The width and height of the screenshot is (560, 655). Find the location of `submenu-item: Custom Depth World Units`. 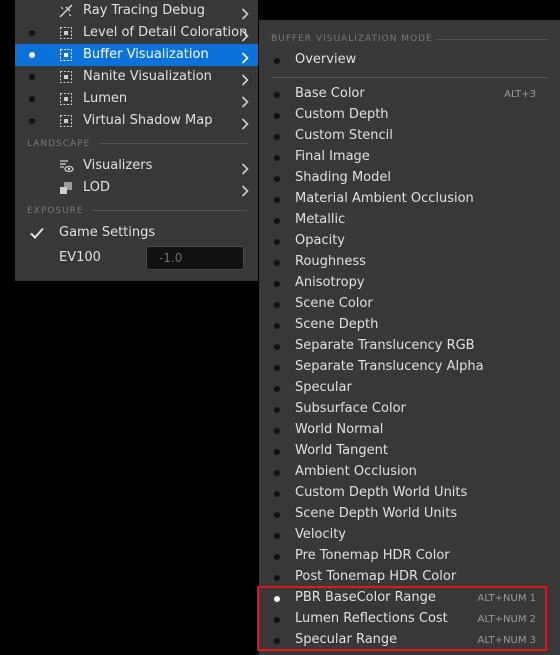

submenu-item: Custom Depth World Units is located at coordinates (409, 493).